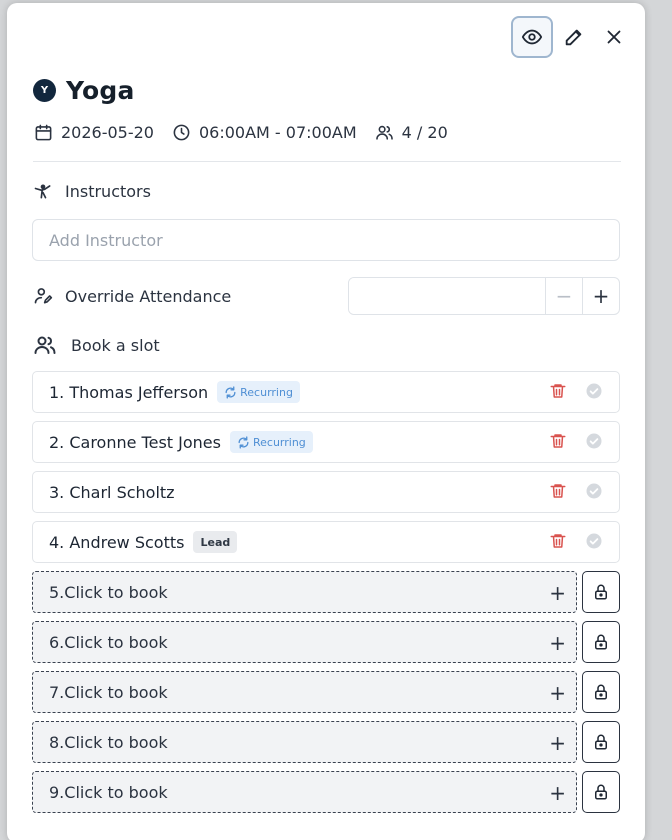 The height and width of the screenshot is (840, 672). I want to click on attendee-name: 2. Caronne Test Jones, so click(135, 442).